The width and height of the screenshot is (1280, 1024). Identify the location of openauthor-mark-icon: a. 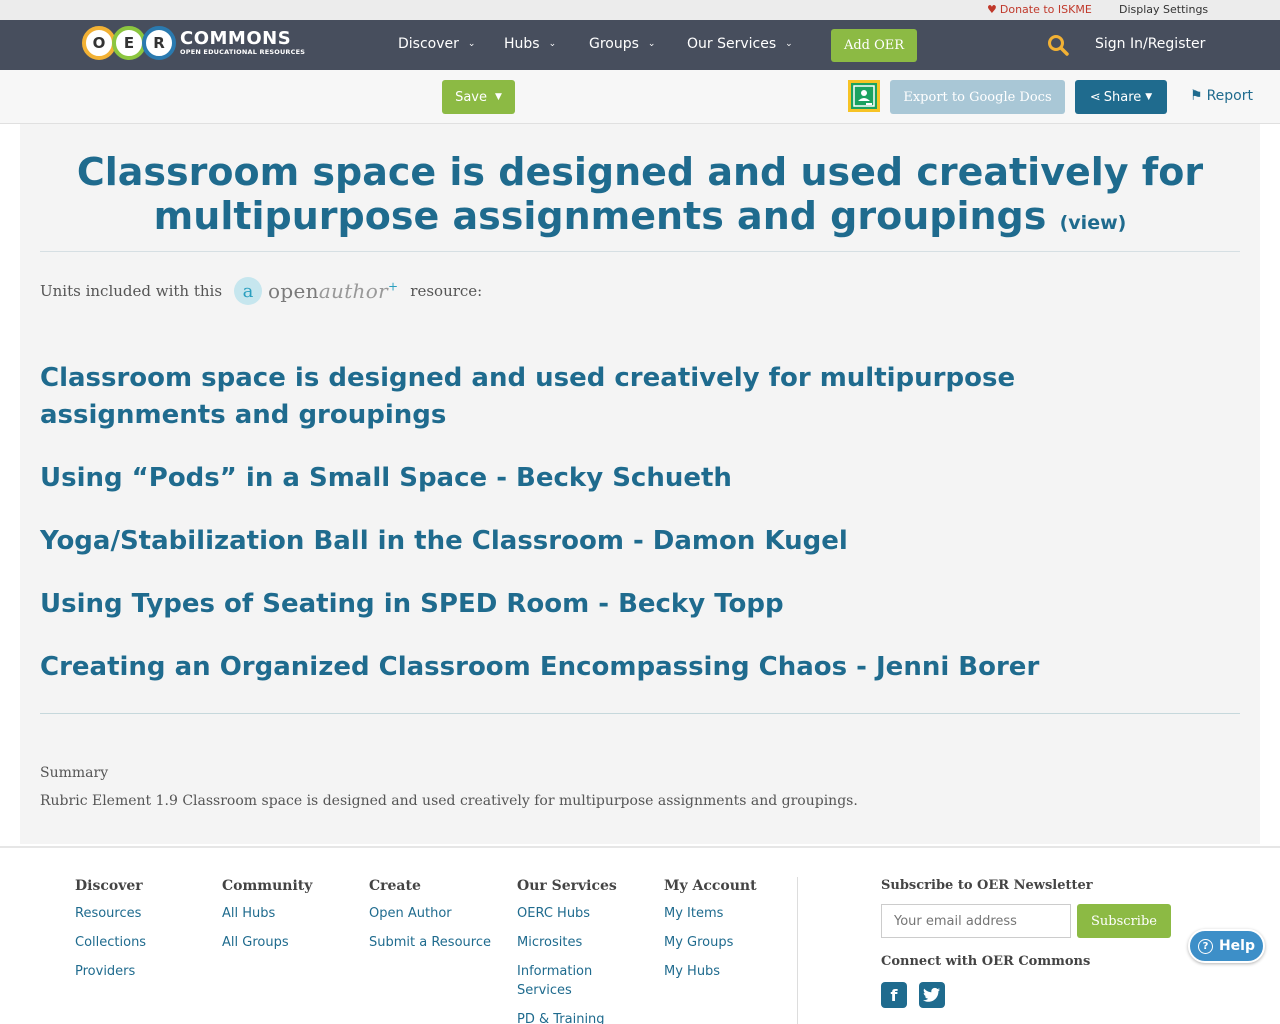
(248, 291).